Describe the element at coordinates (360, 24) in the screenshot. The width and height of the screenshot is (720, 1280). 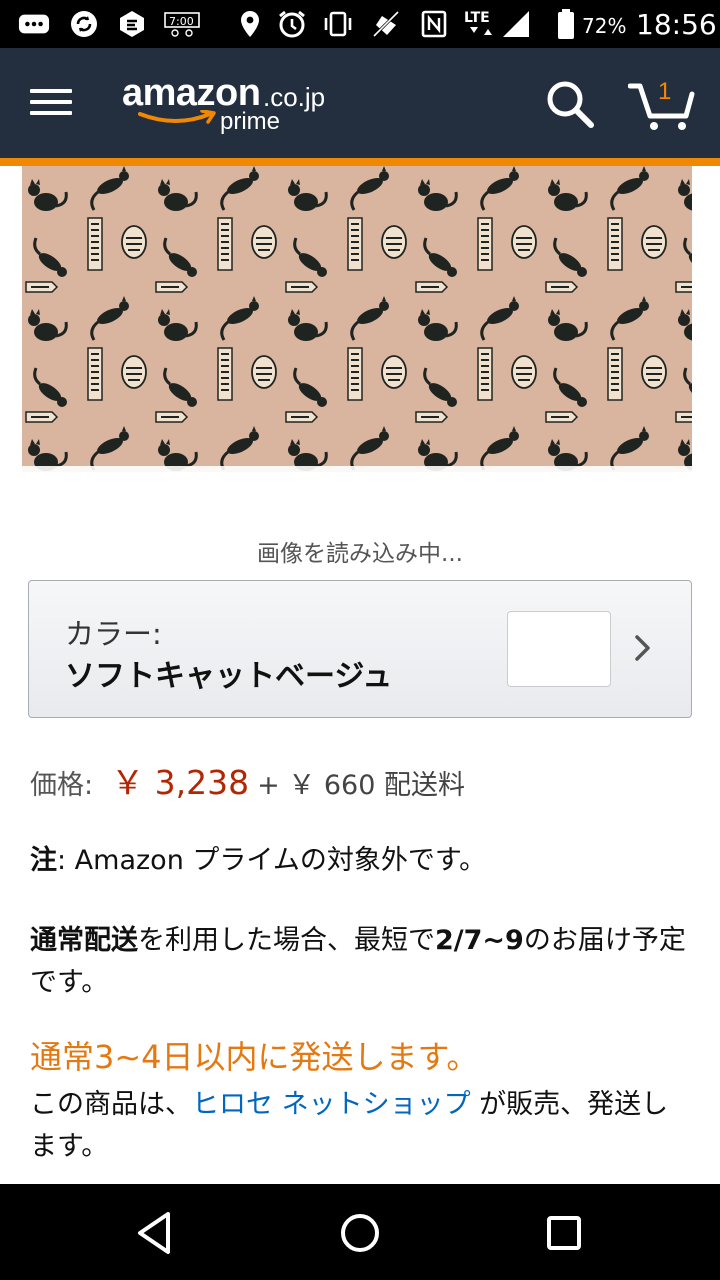
I see `status-bar: 7:00 LTE 72% 18:56` at that location.